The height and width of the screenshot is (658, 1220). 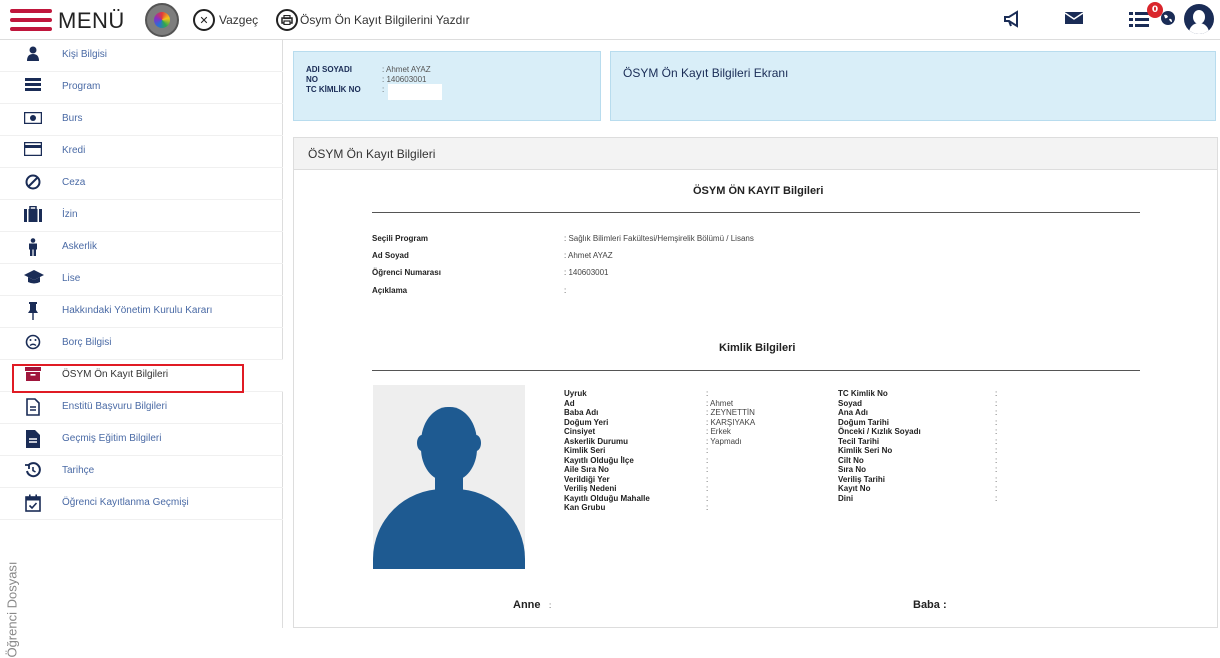 What do you see at coordinates (1013, 21) in the screenshot?
I see `megaphone-icon` at bounding box center [1013, 21].